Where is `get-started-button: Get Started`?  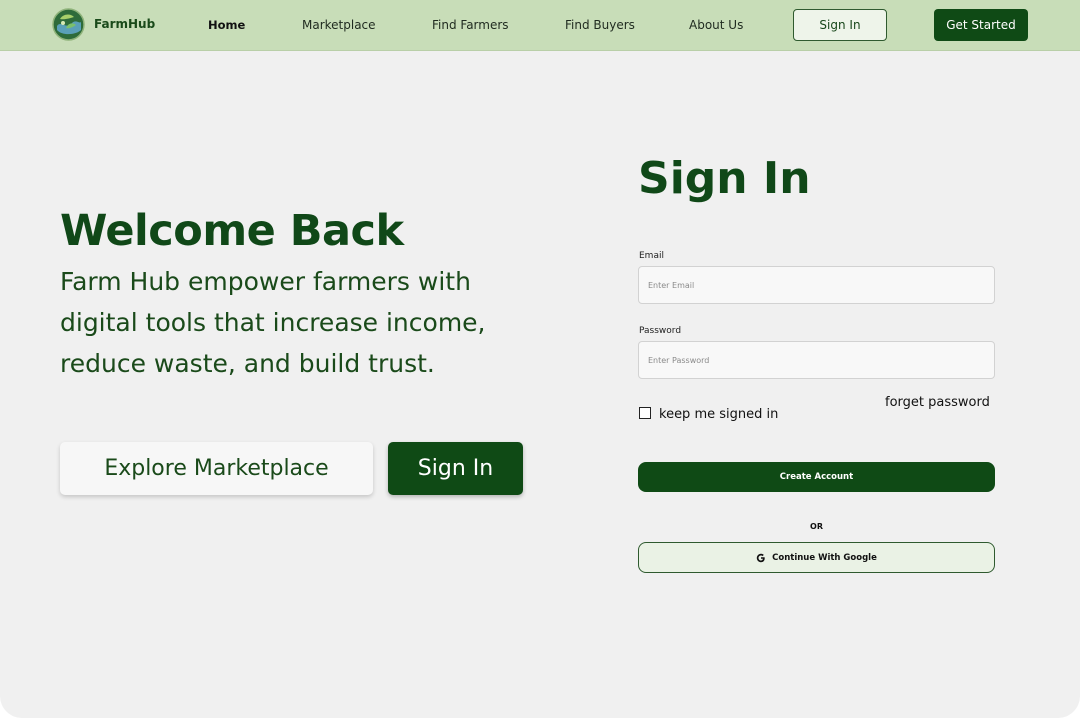
get-started-button: Get Started is located at coordinates (981, 25).